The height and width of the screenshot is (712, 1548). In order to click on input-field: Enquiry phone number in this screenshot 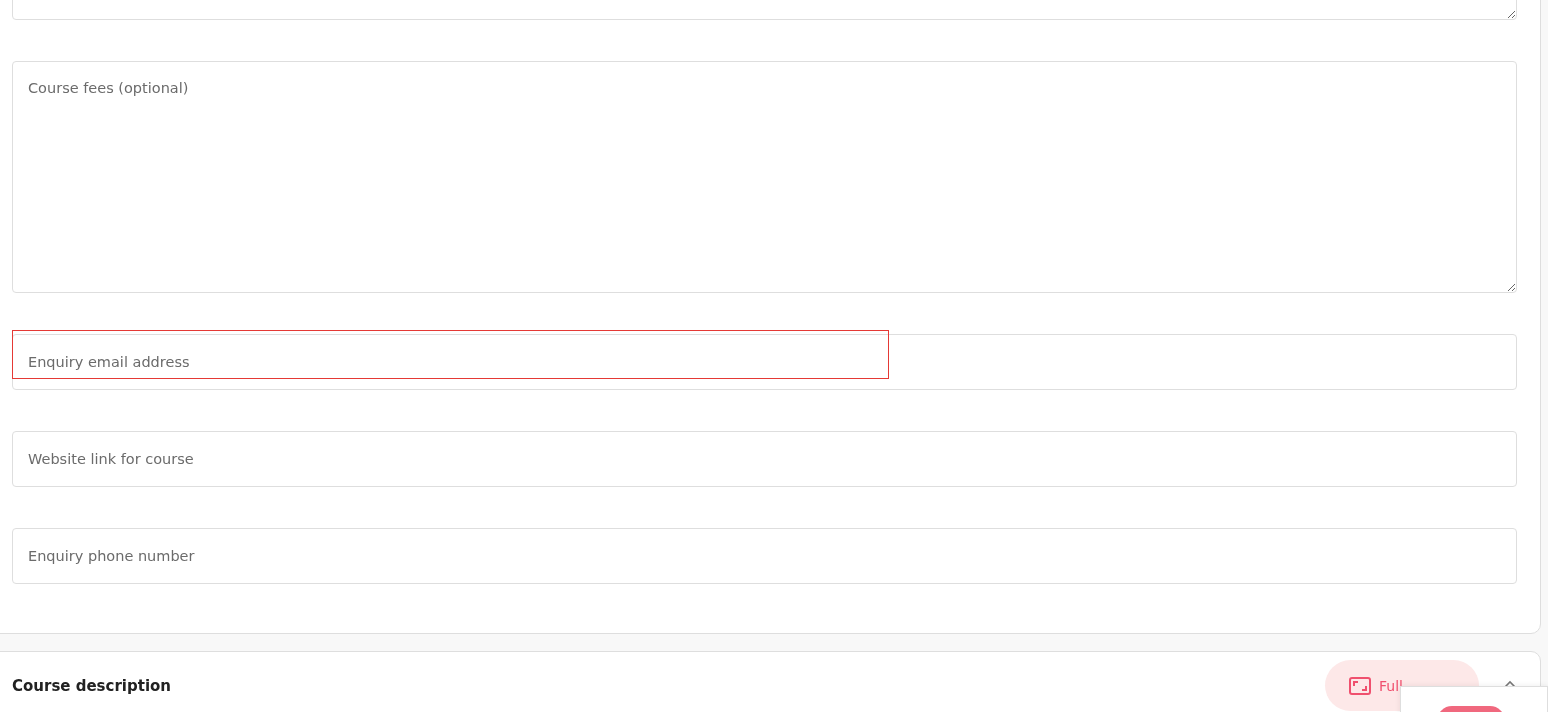, I will do `click(764, 556)`.